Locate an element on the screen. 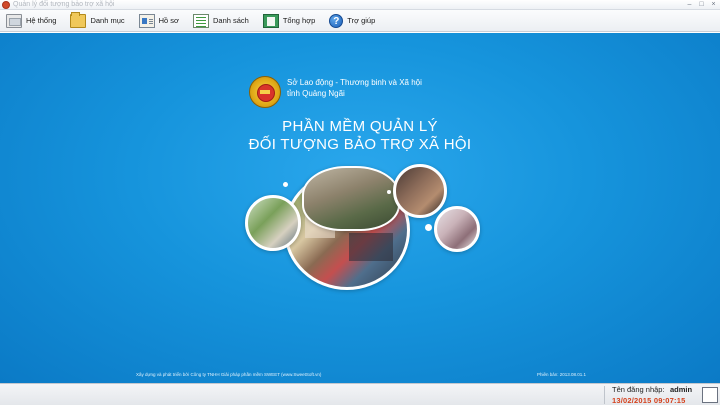 This screenshot has width=720, height=405. toolbar-system-label: Hệ thống is located at coordinates (41, 20).